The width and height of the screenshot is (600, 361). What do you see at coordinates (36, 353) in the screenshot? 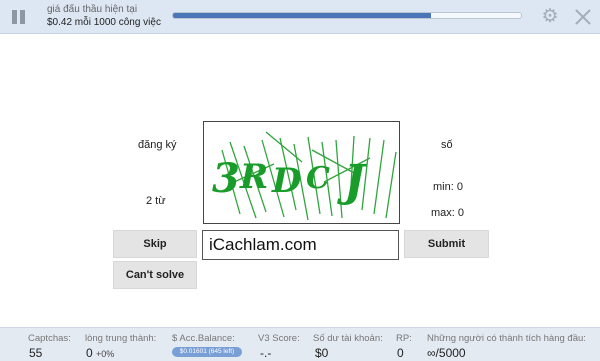
I see `captchas-value: 55` at bounding box center [36, 353].